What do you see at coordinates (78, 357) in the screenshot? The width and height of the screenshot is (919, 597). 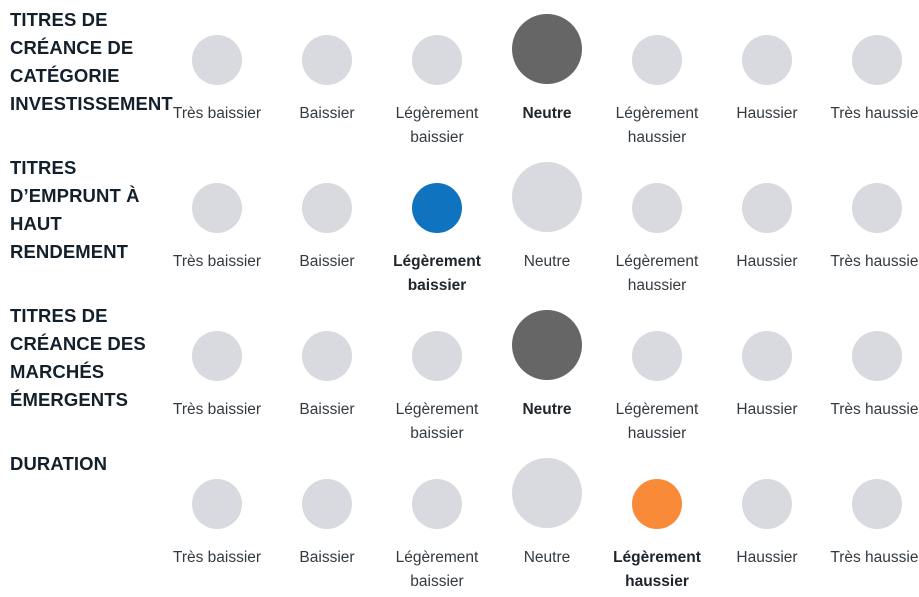 I see `category-title: TITRES DE CRÉANCE DES MARCHÉS ÉMERGENTS` at bounding box center [78, 357].